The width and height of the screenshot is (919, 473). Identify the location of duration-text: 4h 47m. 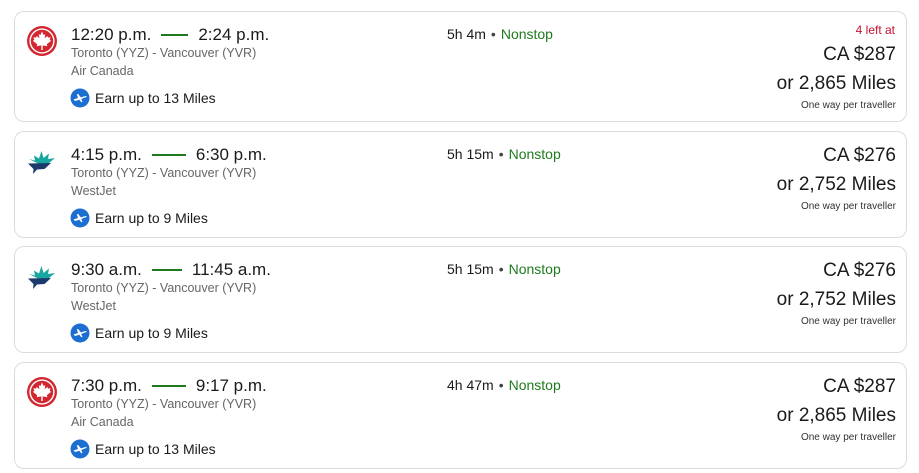
(470, 385).